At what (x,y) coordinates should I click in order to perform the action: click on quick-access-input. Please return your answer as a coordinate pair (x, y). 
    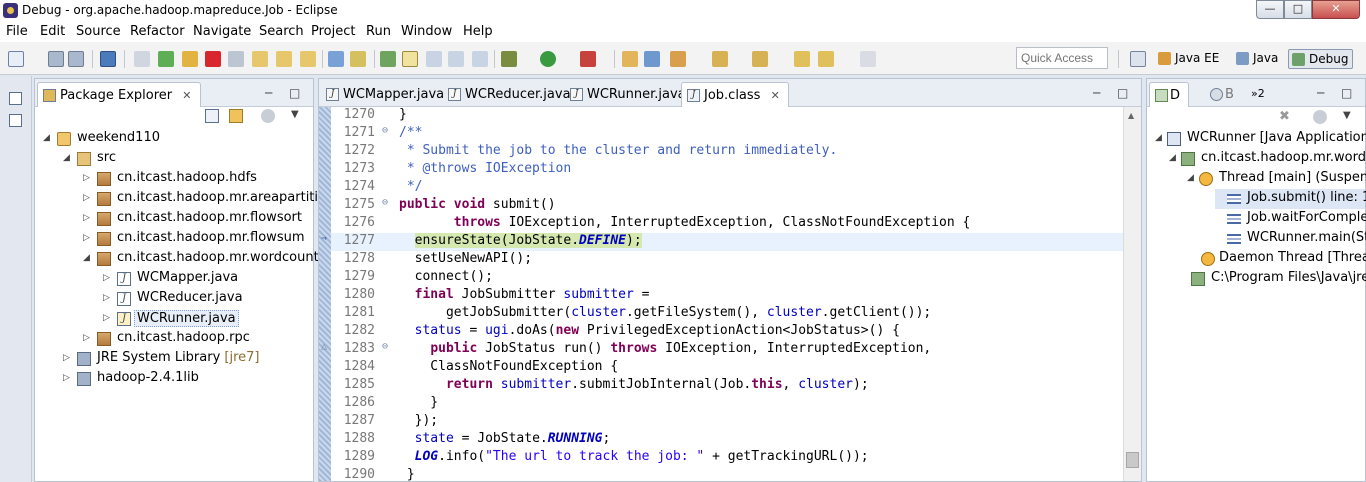
    Looking at the image, I should click on (1062, 58).